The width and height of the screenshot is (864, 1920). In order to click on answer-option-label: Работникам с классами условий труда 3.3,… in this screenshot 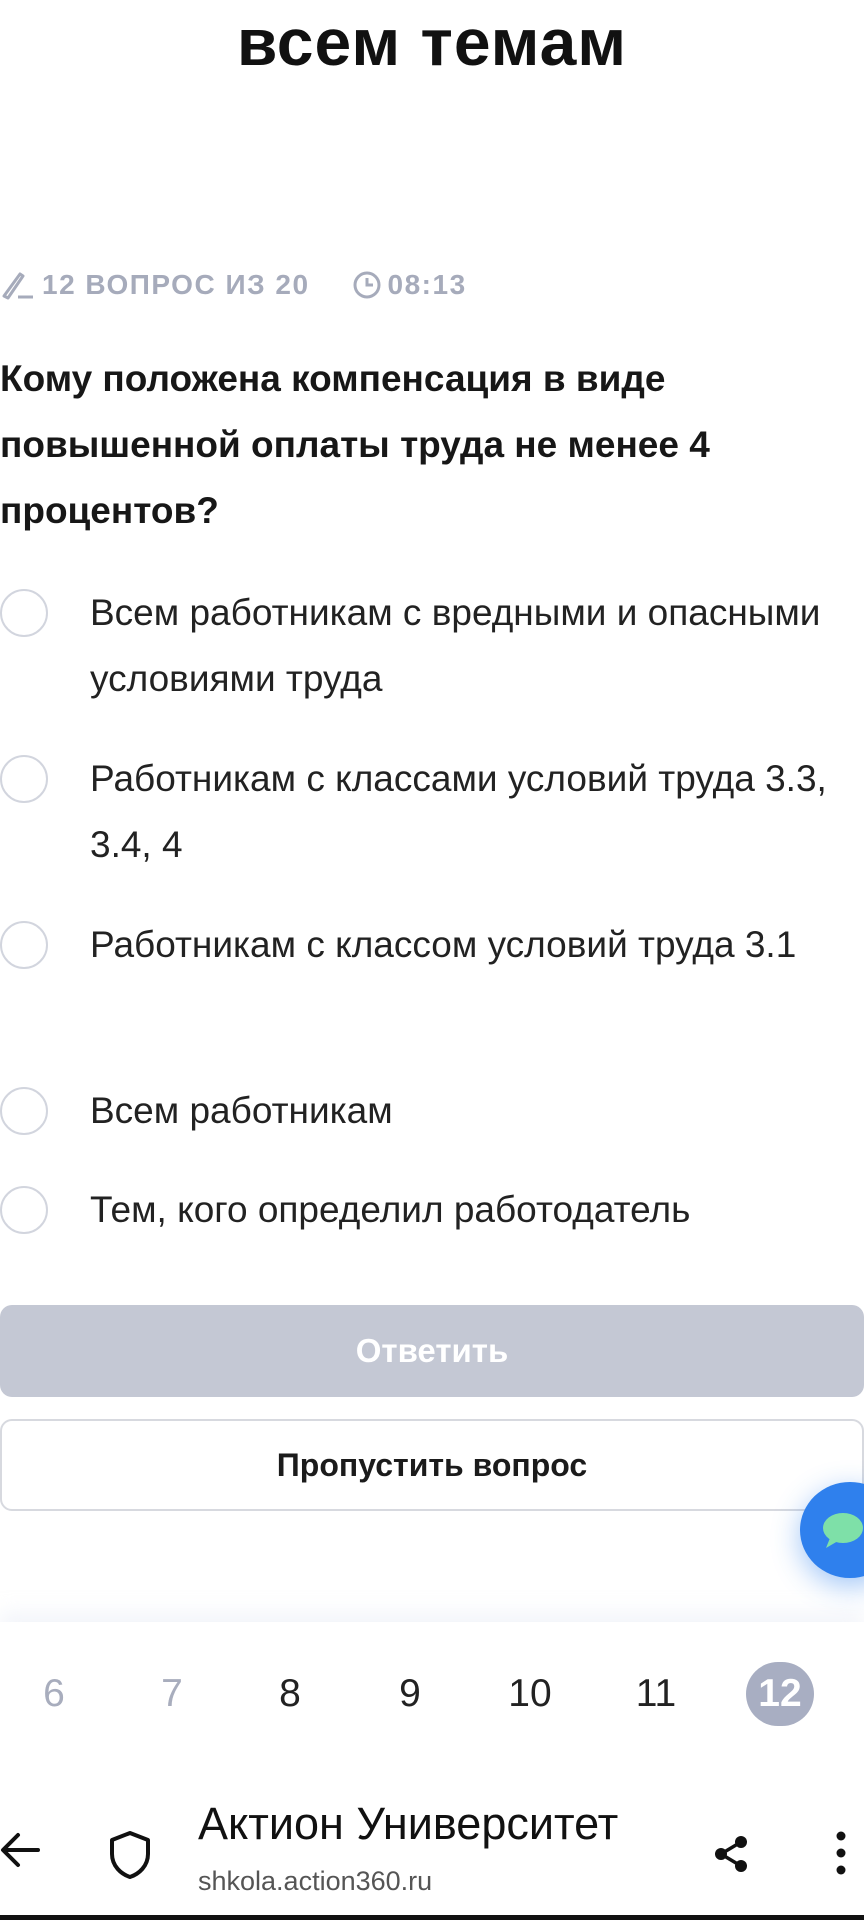, I will do `click(458, 811)`.